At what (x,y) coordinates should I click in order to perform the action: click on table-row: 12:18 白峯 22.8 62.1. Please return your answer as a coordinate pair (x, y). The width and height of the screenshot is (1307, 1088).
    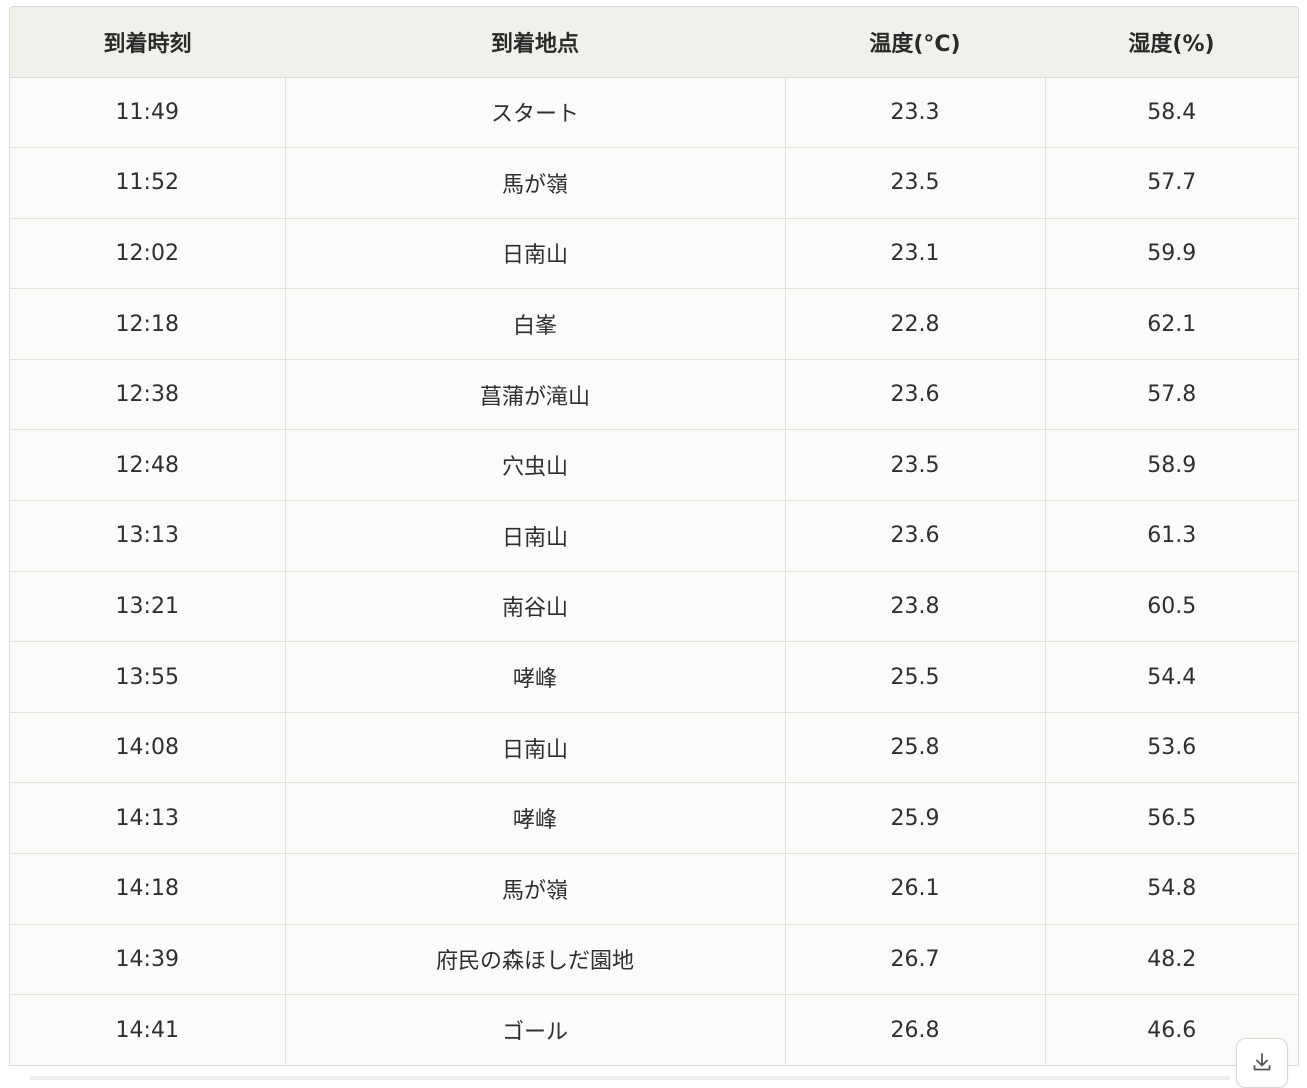
    Looking at the image, I should click on (654, 324).